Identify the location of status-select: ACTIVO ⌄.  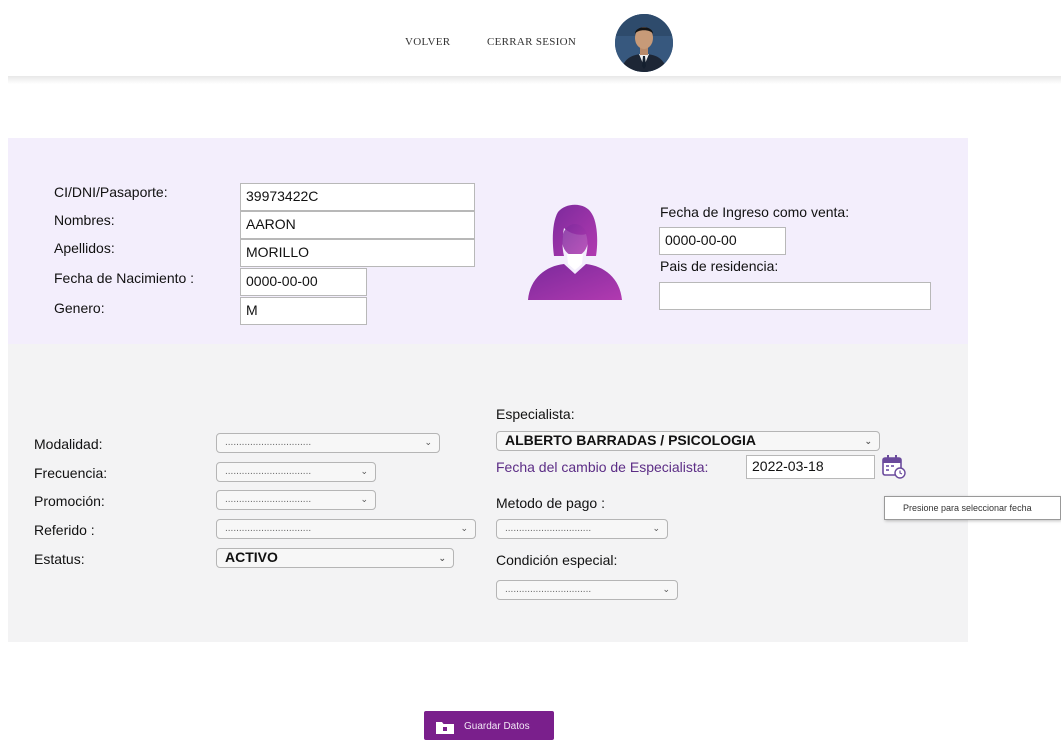
(335, 558).